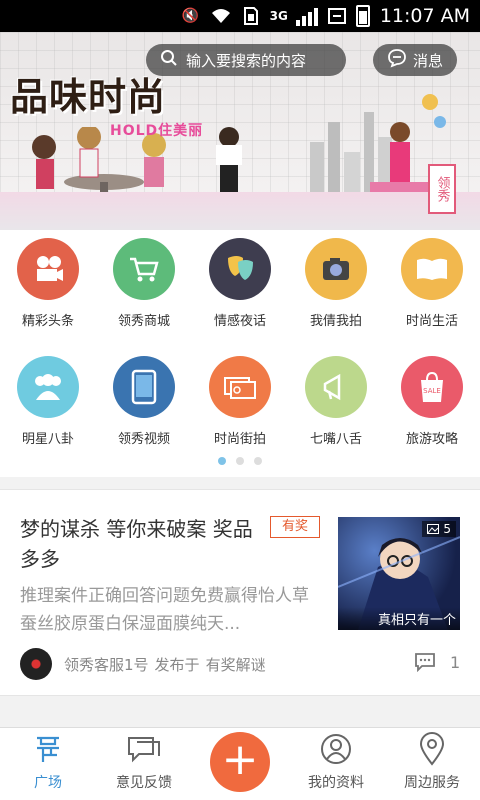 This screenshot has height=800, width=480. I want to click on svg-text: SALE, so click(432, 391).